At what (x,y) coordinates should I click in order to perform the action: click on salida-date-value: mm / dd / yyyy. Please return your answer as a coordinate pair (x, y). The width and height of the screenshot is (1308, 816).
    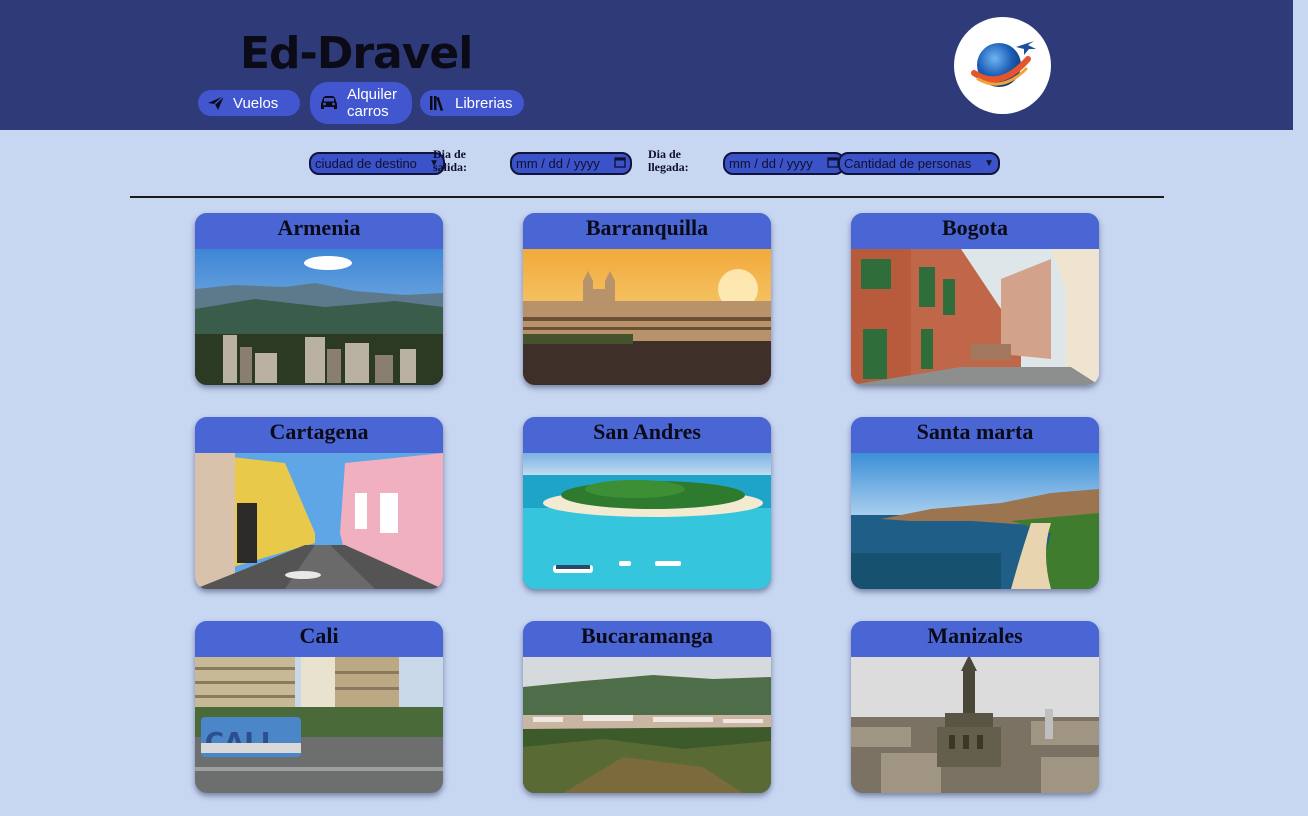
    Looking at the image, I should click on (558, 163).